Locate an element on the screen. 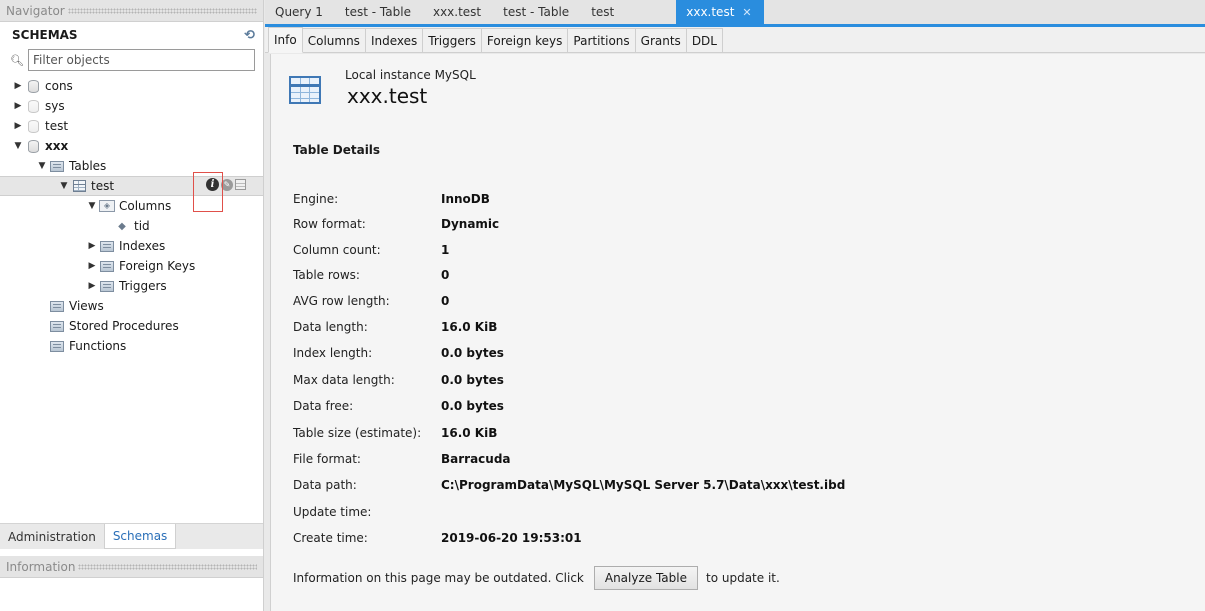  detail-value: 0.0 bytes is located at coordinates (472, 380).